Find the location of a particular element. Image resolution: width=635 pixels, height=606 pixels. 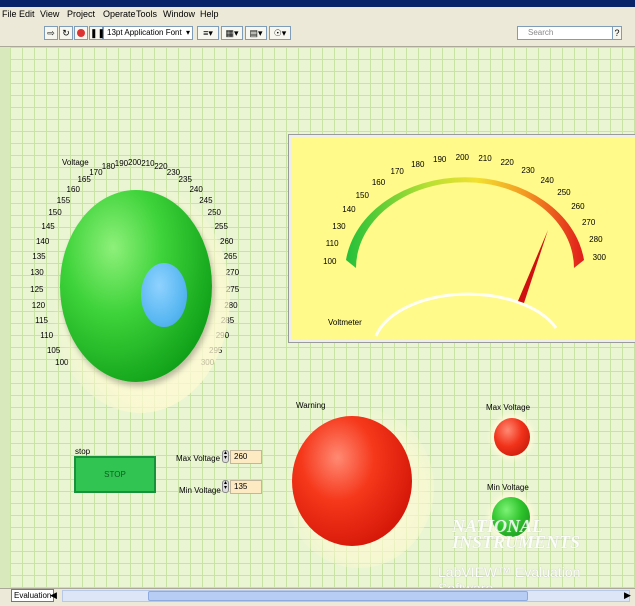

knob-scale-label: 250 is located at coordinates (214, 213).